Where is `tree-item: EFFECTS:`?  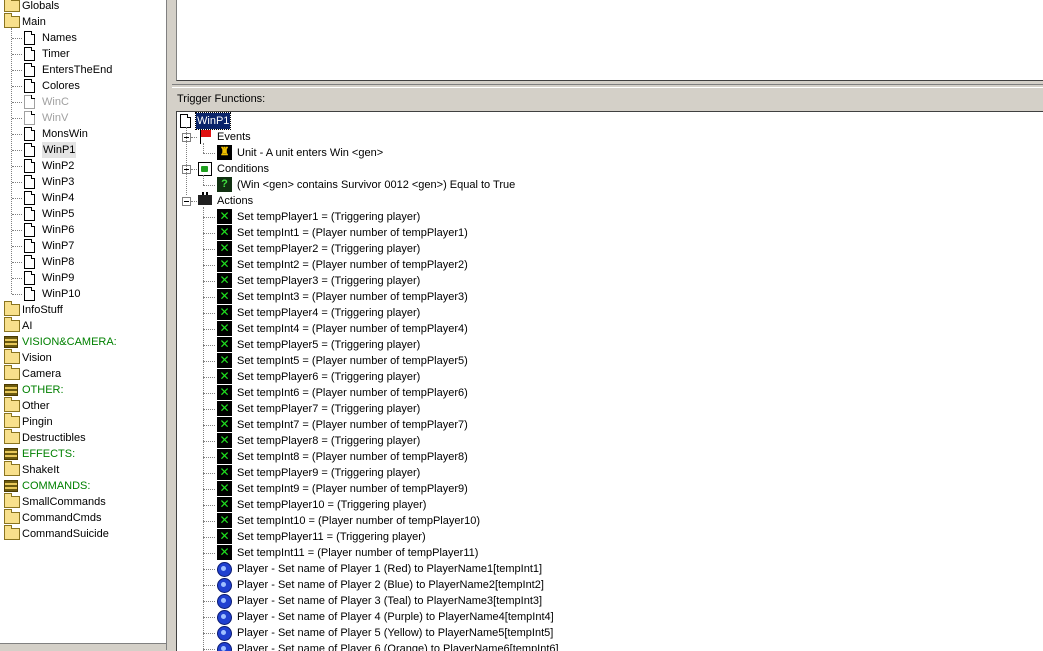
tree-item: EFFECTS: is located at coordinates (83, 454).